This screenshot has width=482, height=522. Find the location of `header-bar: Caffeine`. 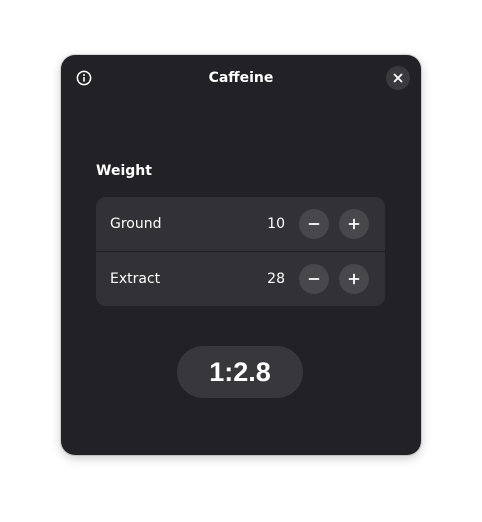

header-bar: Caffeine is located at coordinates (241, 78).